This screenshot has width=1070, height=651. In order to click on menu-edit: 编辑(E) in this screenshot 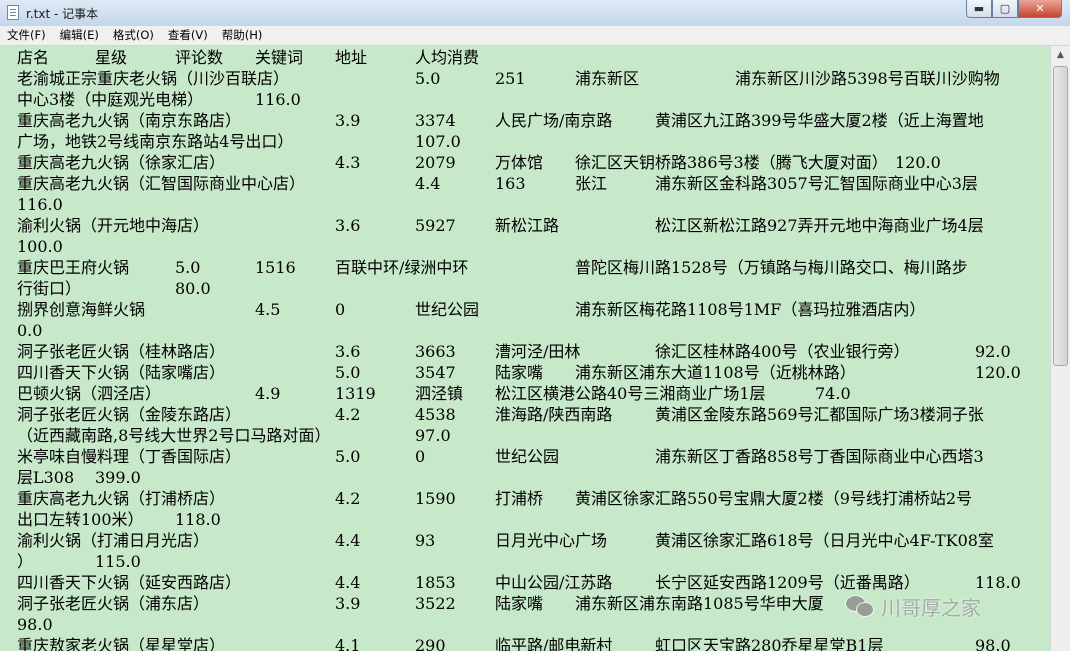, I will do `click(79, 35)`.